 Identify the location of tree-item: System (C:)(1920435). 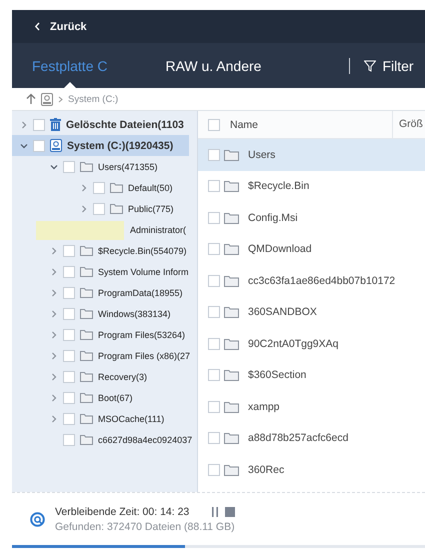
(100, 145).